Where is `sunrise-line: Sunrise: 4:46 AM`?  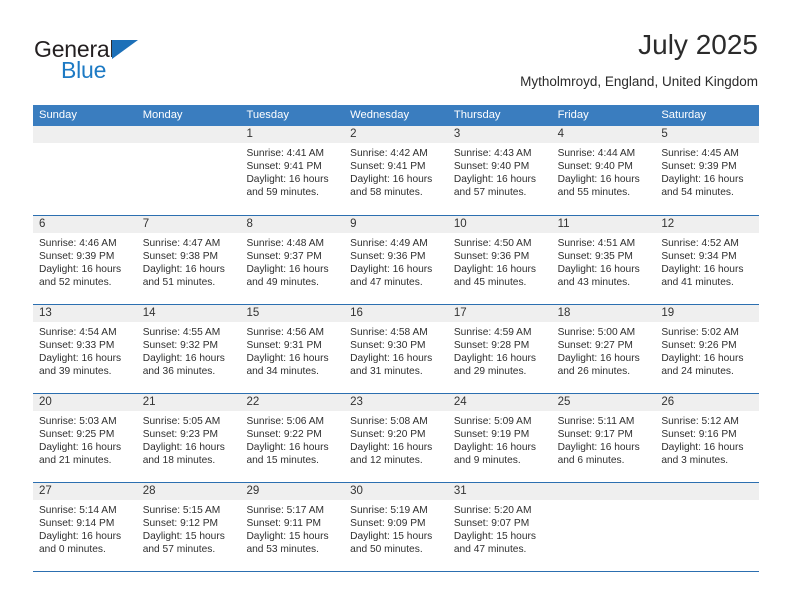 sunrise-line: Sunrise: 4:46 AM is located at coordinates (78, 243).